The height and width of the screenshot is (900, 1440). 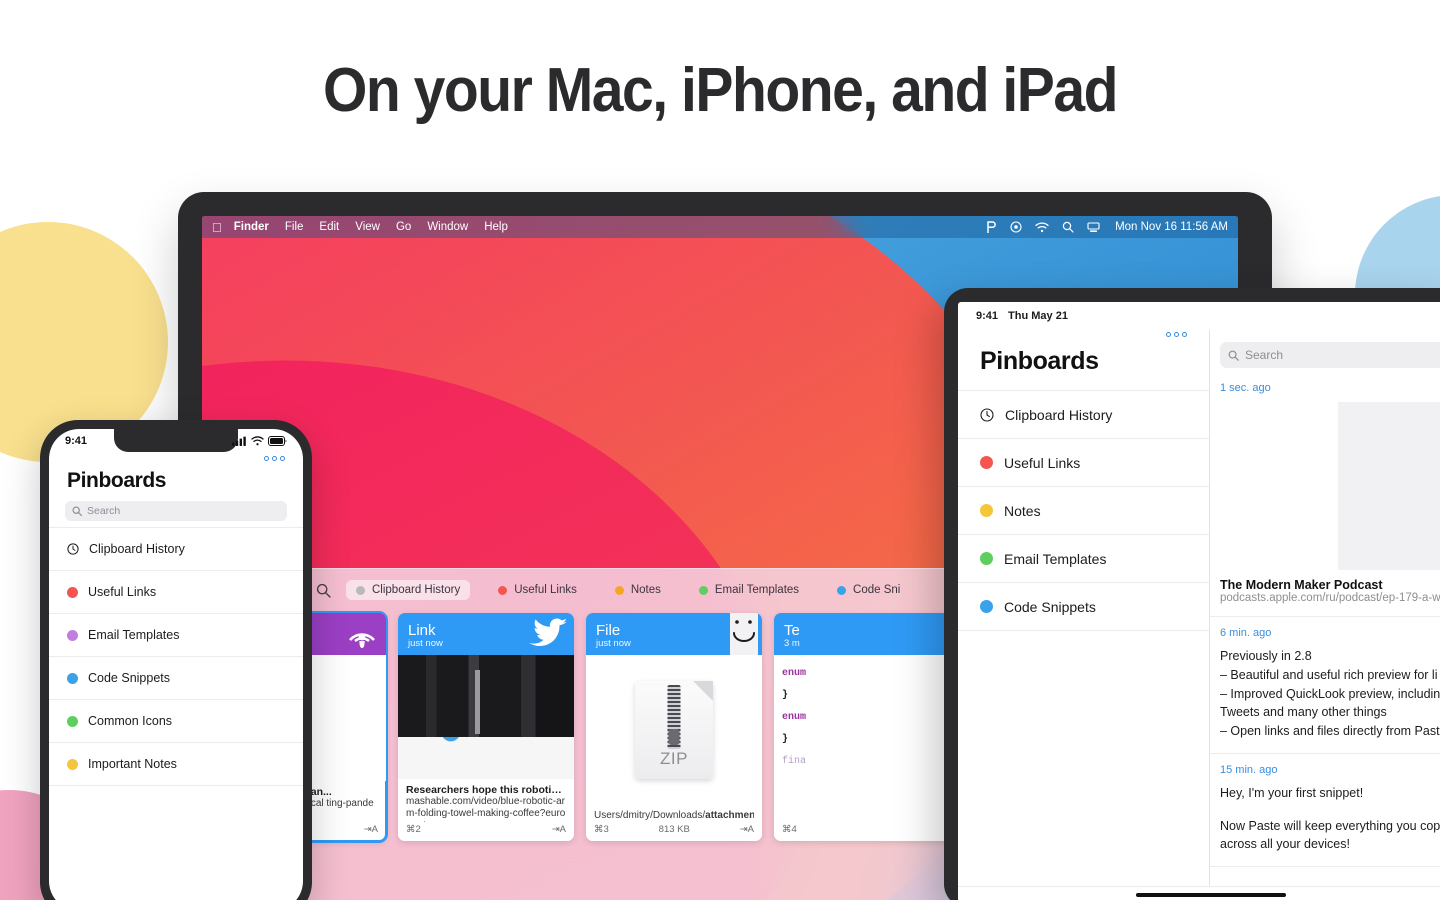 What do you see at coordinates (1303, 712) in the screenshot?
I see `item-text-line: Tweets and many other things` at bounding box center [1303, 712].